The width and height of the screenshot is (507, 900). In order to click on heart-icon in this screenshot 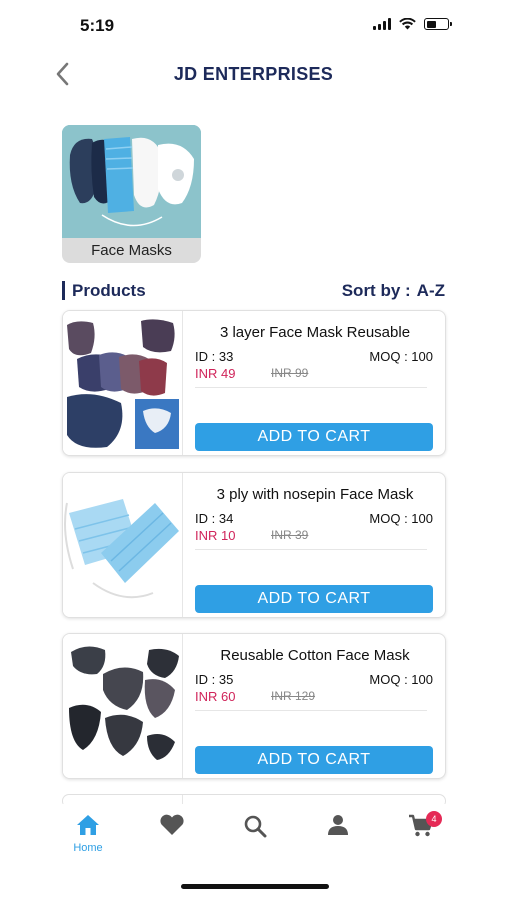, I will do `click(172, 824)`.